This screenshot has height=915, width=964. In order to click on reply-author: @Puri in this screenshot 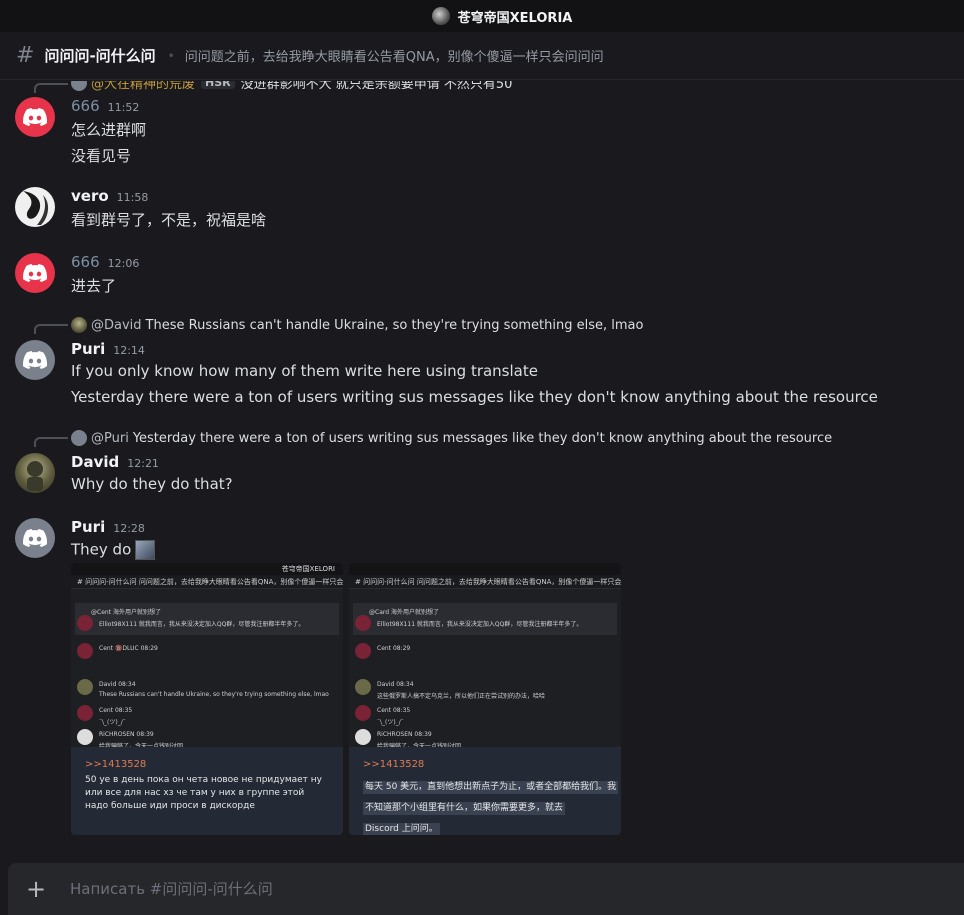, I will do `click(110, 438)`.